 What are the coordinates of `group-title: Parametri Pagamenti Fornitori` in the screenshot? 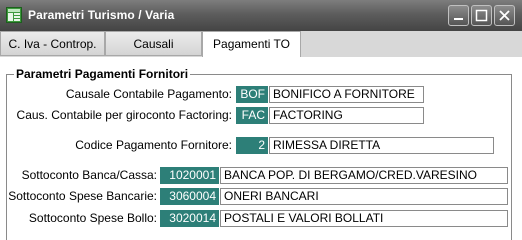 It's located at (102, 74).